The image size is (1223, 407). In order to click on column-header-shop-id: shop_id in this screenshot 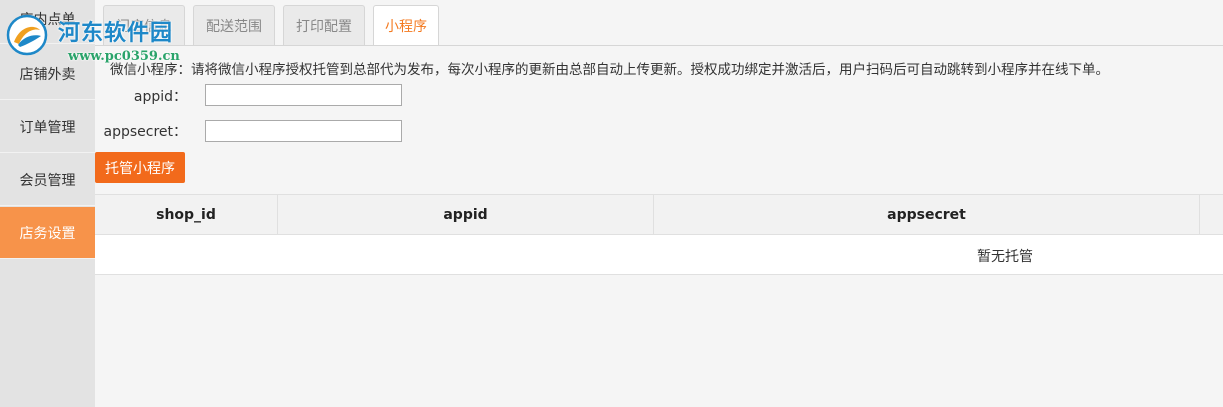, I will do `click(186, 215)`.